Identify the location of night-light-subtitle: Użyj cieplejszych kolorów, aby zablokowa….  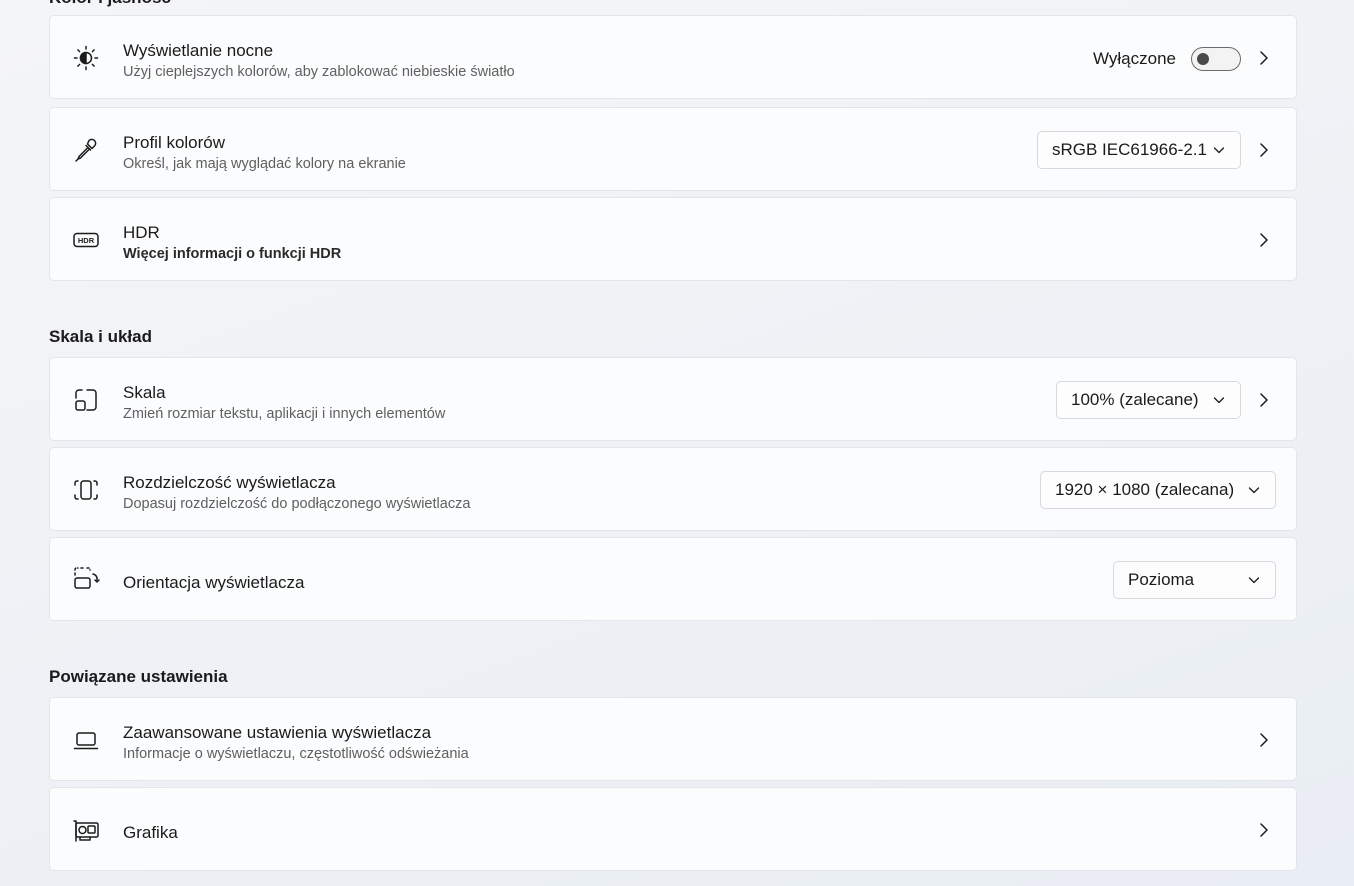
(319, 72).